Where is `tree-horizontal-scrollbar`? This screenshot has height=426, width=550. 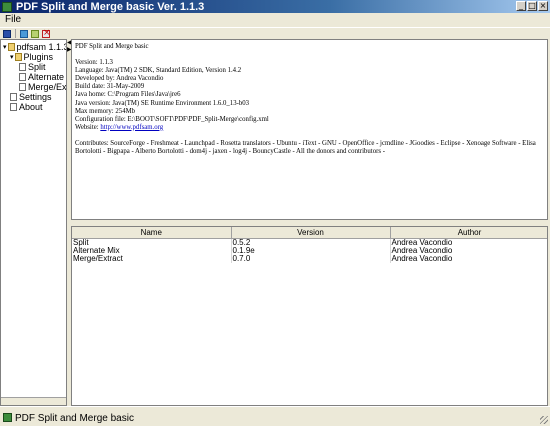
tree-horizontal-scrollbar is located at coordinates (33, 401).